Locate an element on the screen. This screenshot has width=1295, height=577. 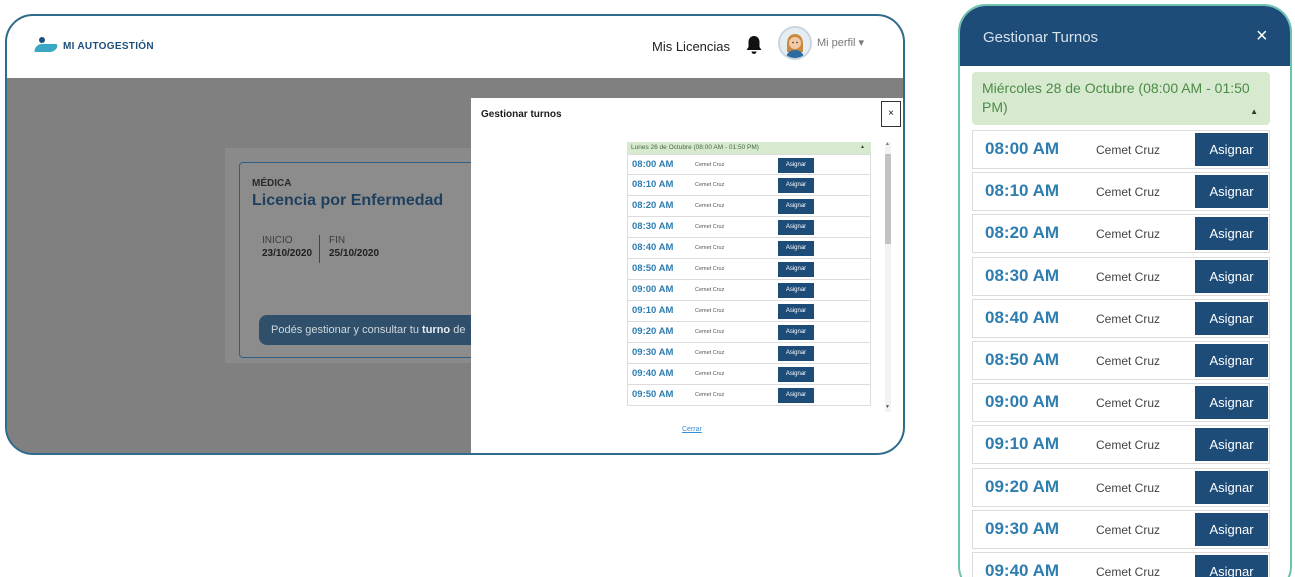
scroll-down-icon: ▼ is located at coordinates (887, 407).